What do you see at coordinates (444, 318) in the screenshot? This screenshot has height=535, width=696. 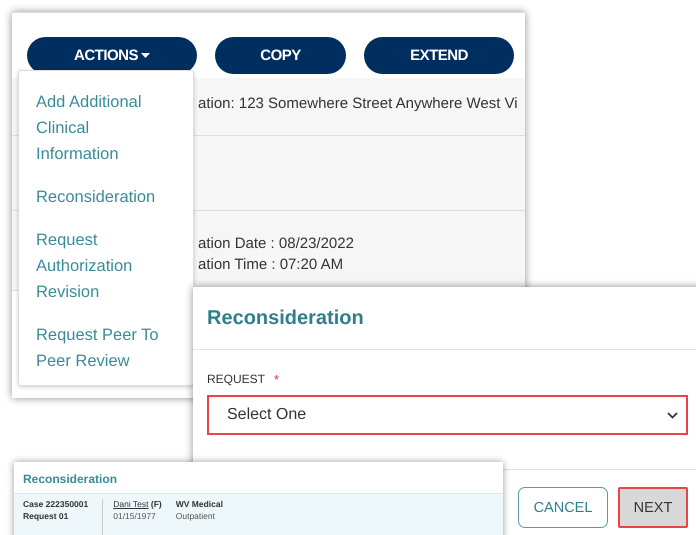 I see `dialog-title: Reconsideration` at bounding box center [444, 318].